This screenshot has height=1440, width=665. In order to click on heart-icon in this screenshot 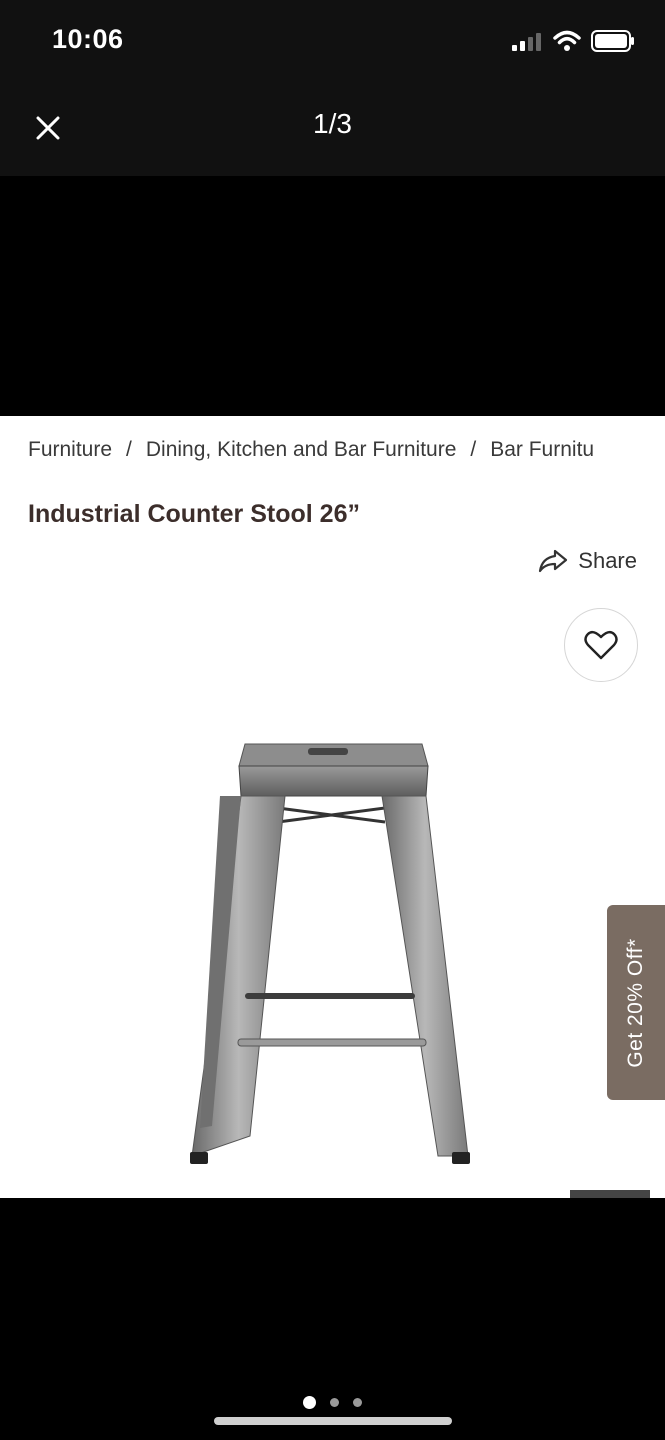, I will do `click(601, 645)`.